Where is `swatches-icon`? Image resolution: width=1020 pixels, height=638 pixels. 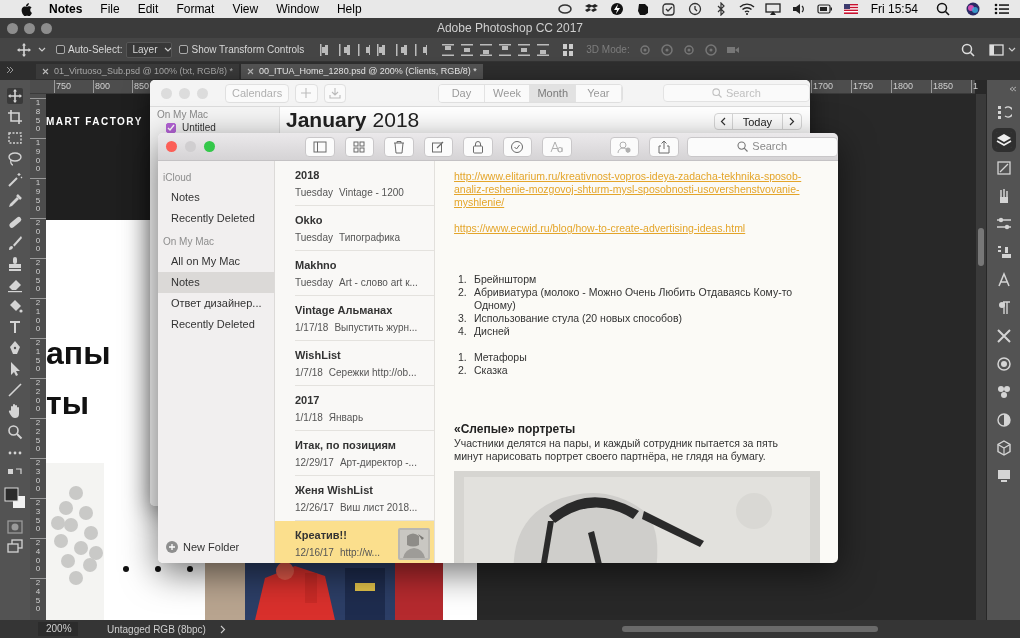 swatches-icon is located at coordinates (1003, 392).